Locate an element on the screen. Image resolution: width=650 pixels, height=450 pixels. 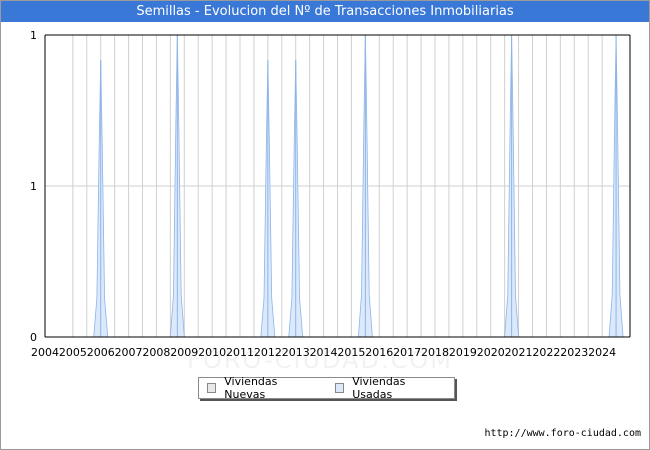
x-tick-label: 2022 is located at coordinates (546, 352).